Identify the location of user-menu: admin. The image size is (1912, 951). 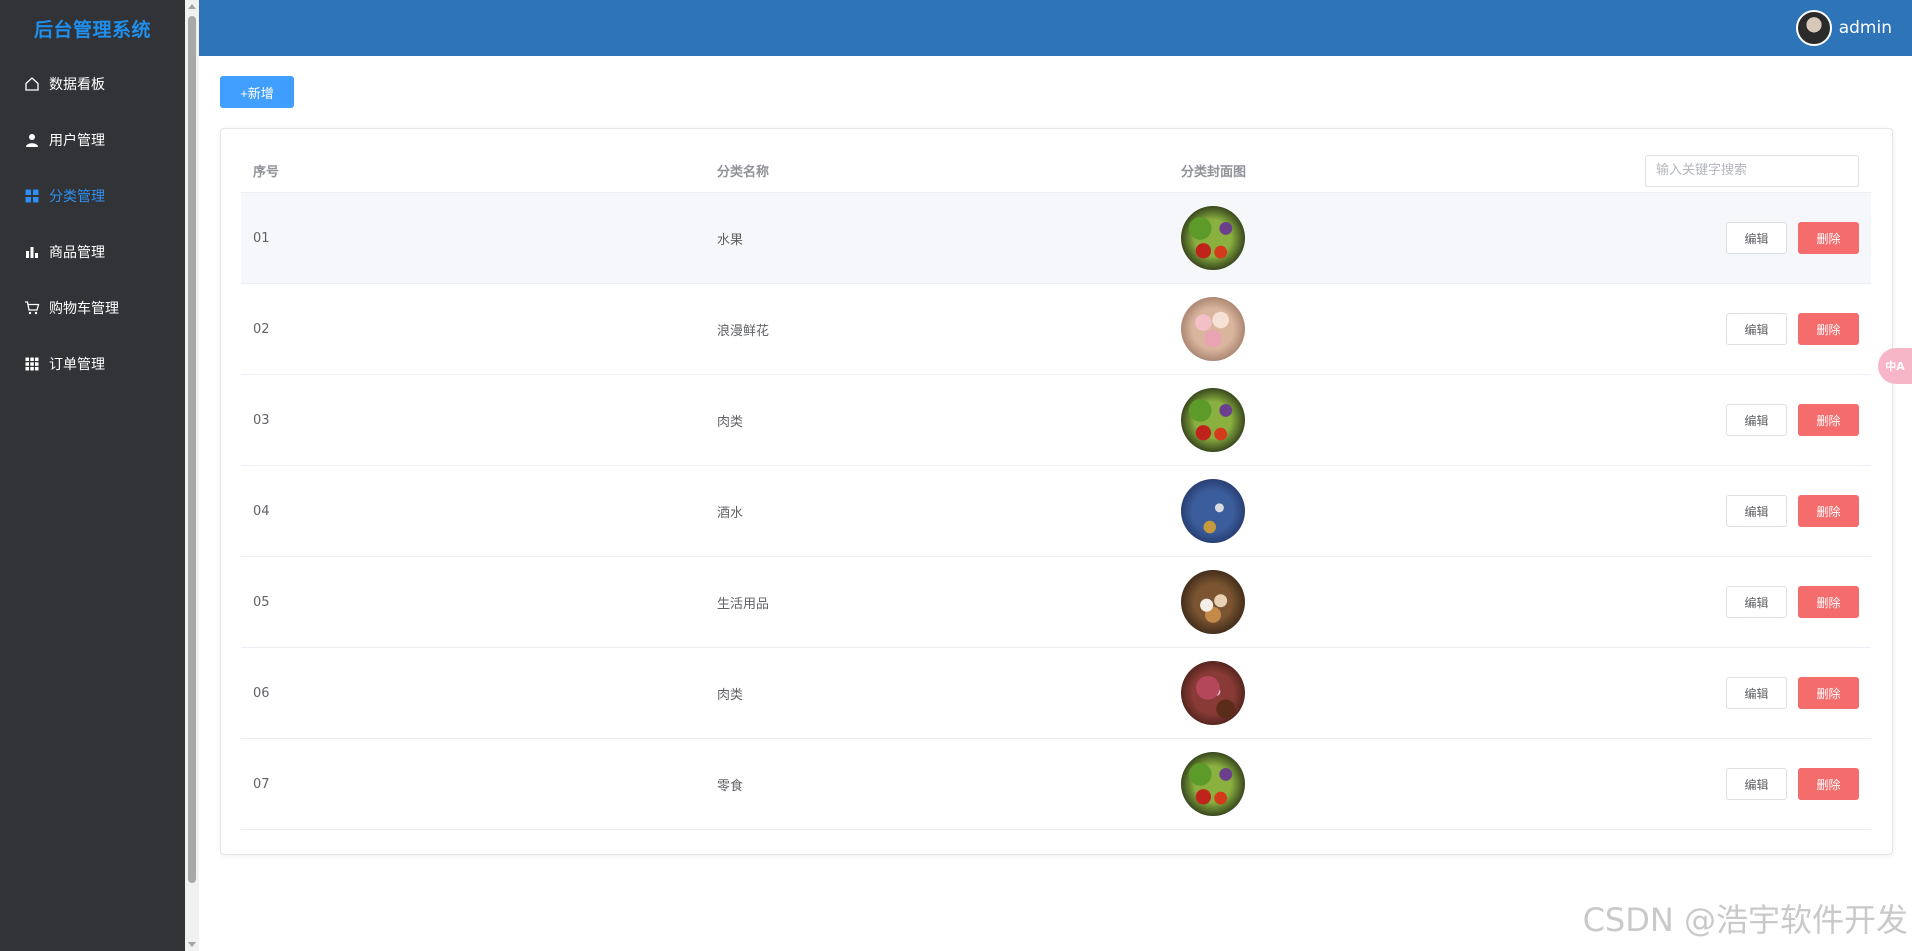
(1843, 28).